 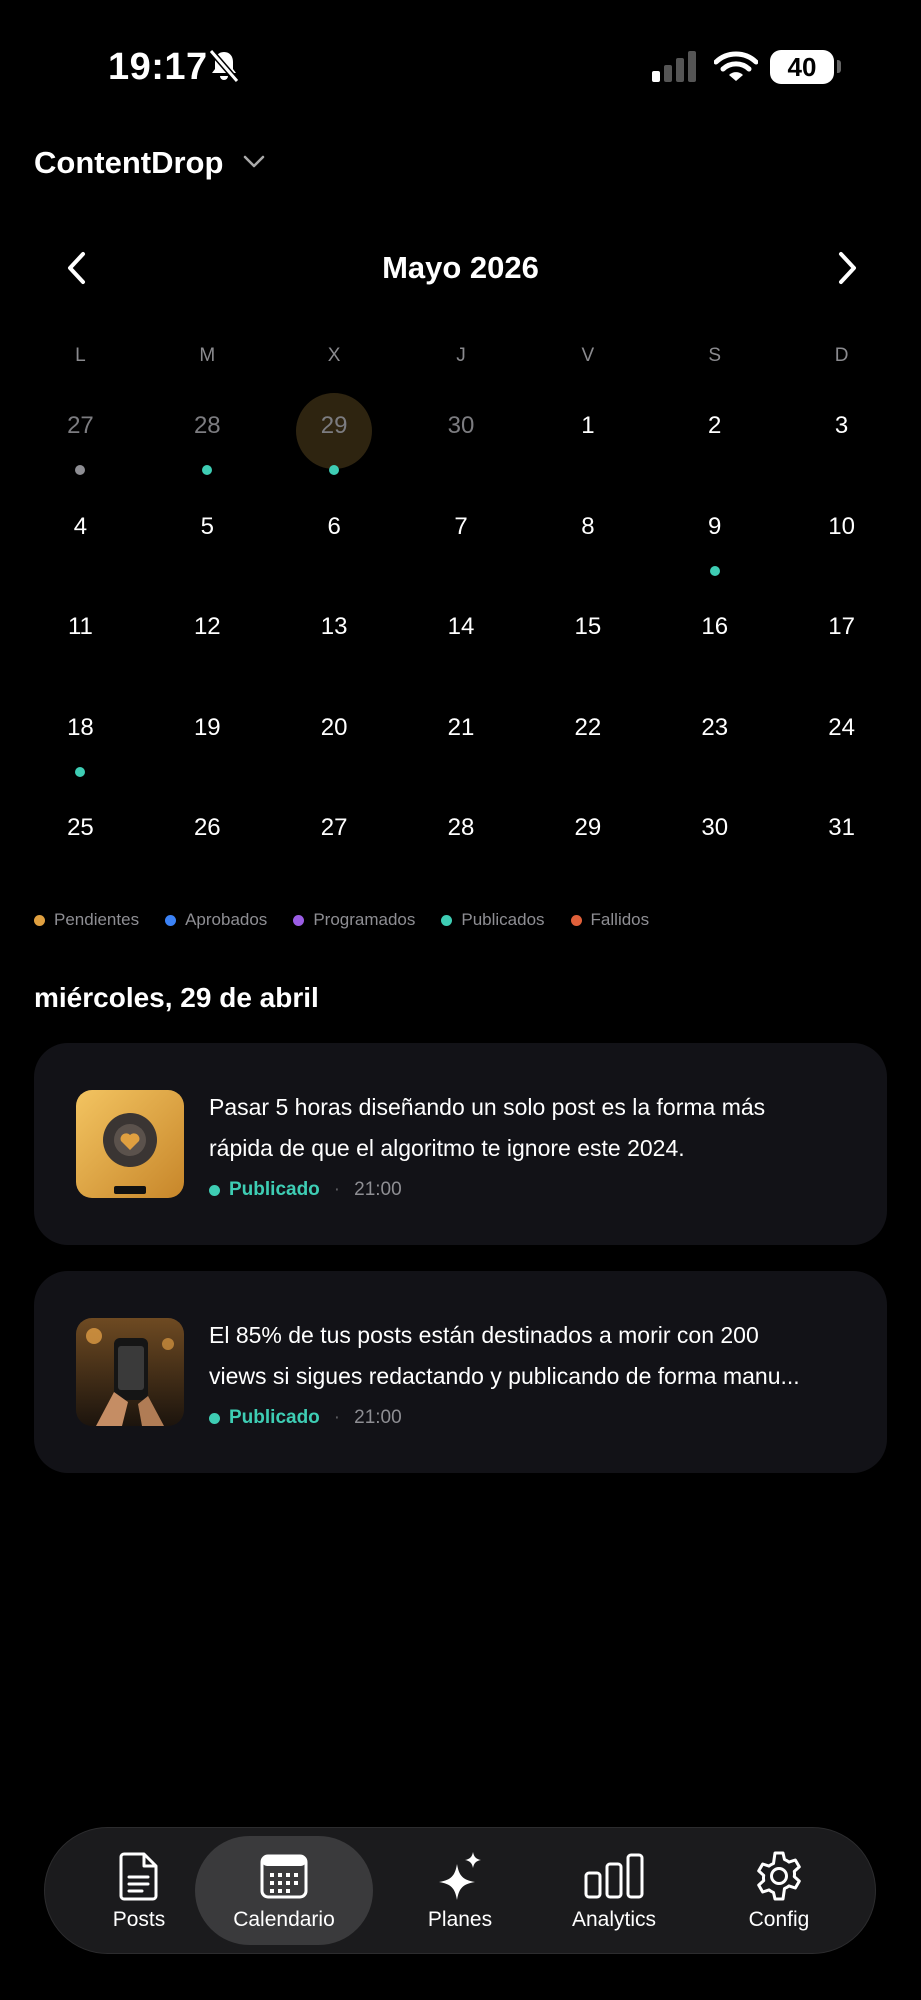 I want to click on calendar-week: 27 28 29 30 1 2 3, so click(x=461, y=440).